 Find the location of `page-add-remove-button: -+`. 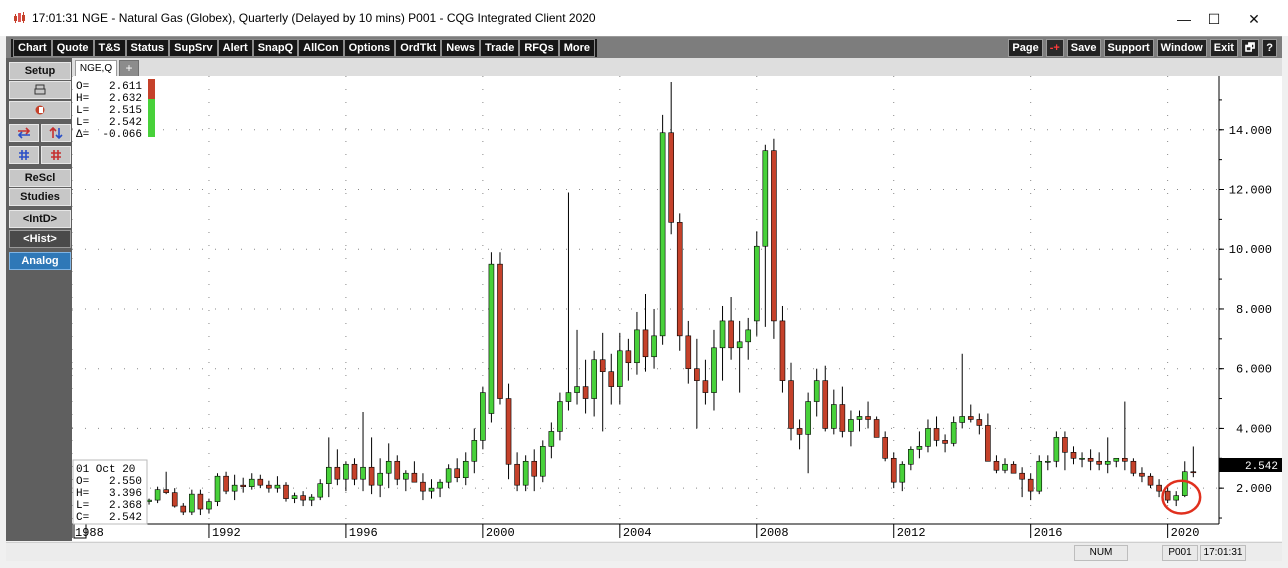

page-add-remove-button: -+ is located at coordinates (1054, 48).